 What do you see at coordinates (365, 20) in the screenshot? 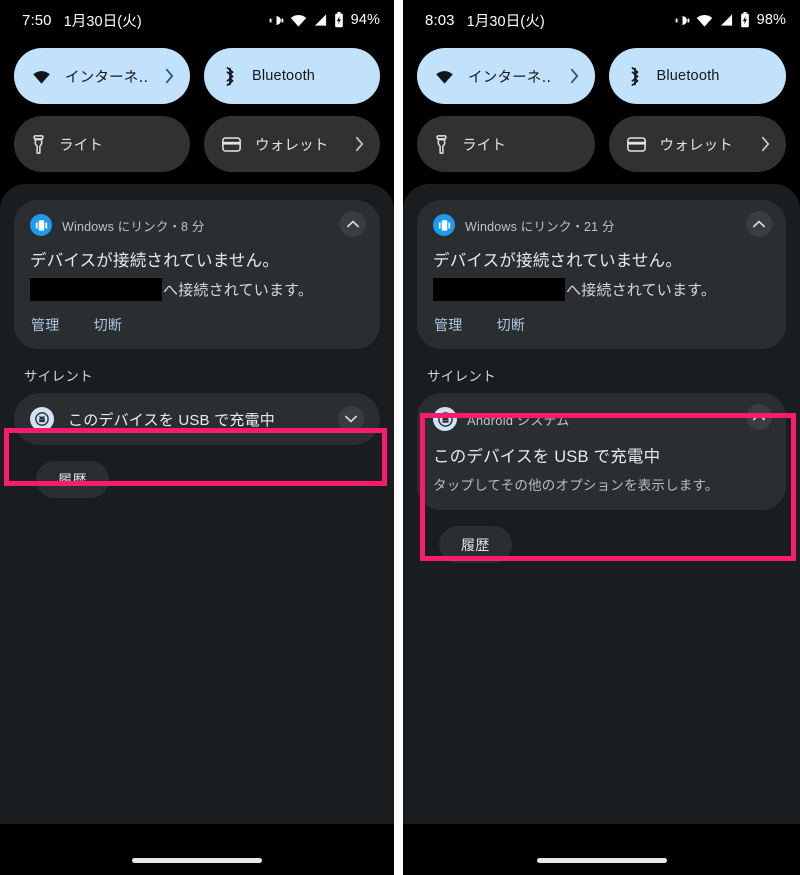
I see `battery-percent: 94%` at bounding box center [365, 20].